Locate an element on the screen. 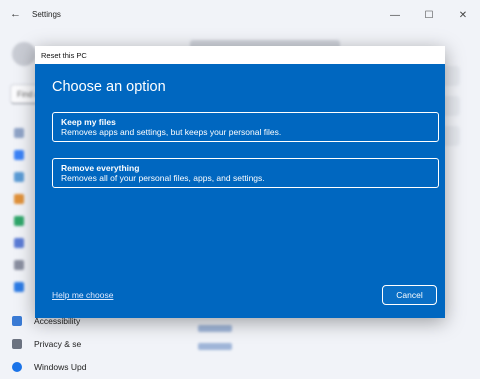 The height and width of the screenshot is (379, 480). update-icon is located at coordinates (17, 367).